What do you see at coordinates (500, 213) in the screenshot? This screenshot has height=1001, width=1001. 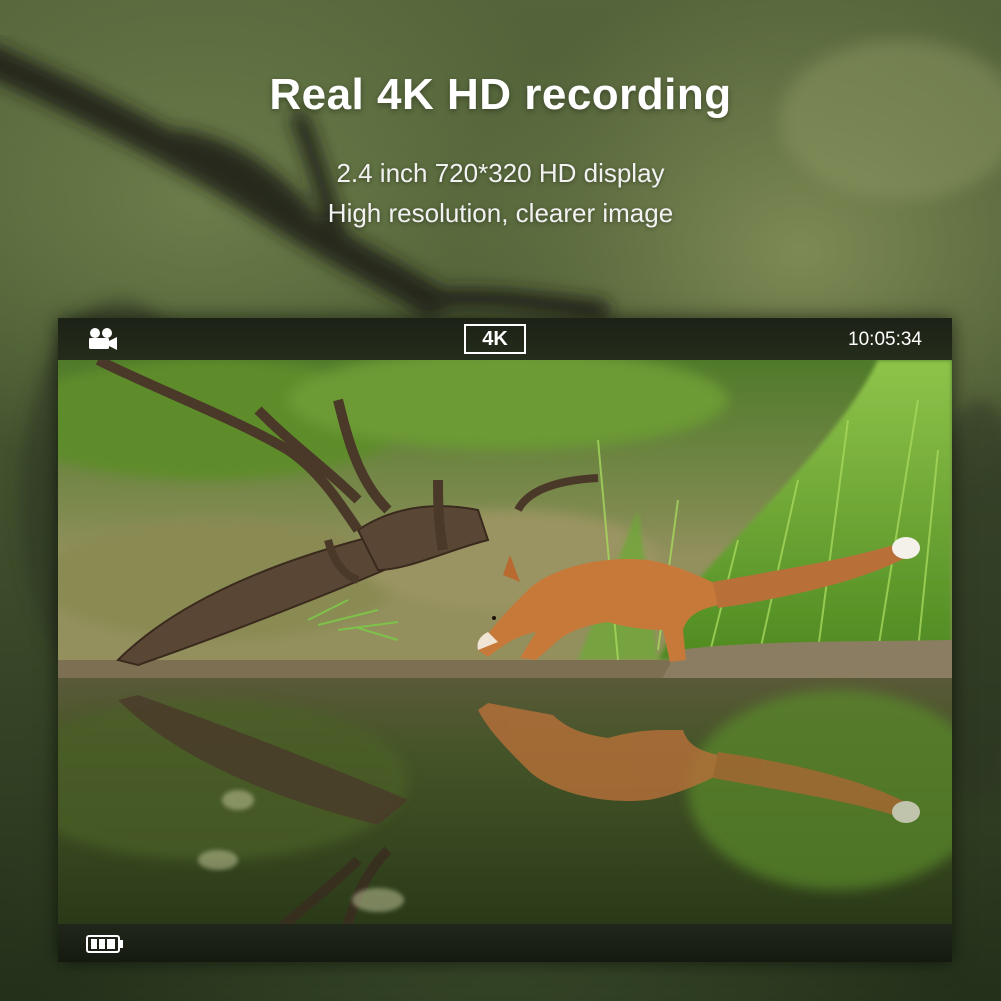 I see `subtitle-resolution: High resolution, clearer image` at bounding box center [500, 213].